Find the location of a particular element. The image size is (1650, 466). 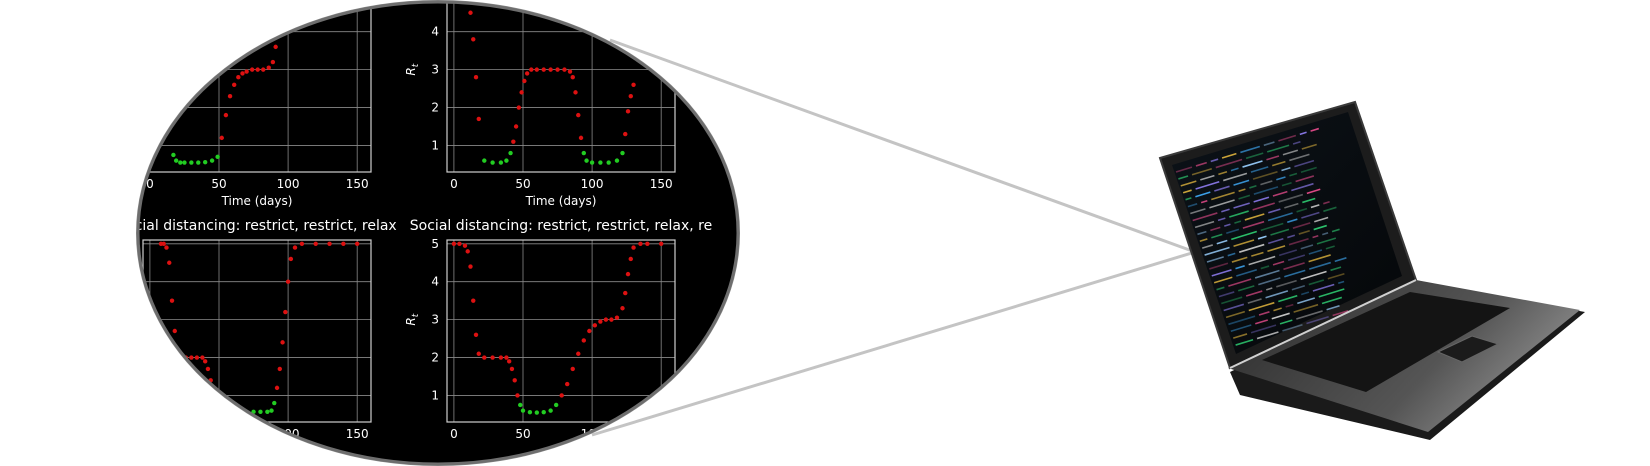

x-tick-label: 0 is located at coordinates (454, 434).